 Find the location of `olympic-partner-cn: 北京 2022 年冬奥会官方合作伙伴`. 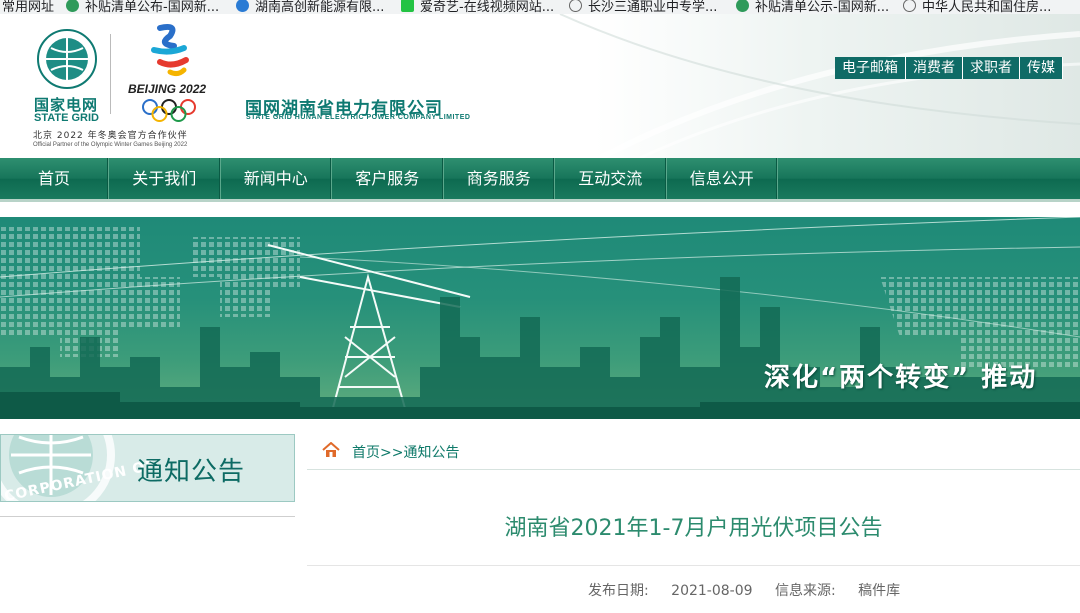

olympic-partner-cn: 北京 2022 年冬奥会官方合作伙伴 is located at coordinates (110, 136).